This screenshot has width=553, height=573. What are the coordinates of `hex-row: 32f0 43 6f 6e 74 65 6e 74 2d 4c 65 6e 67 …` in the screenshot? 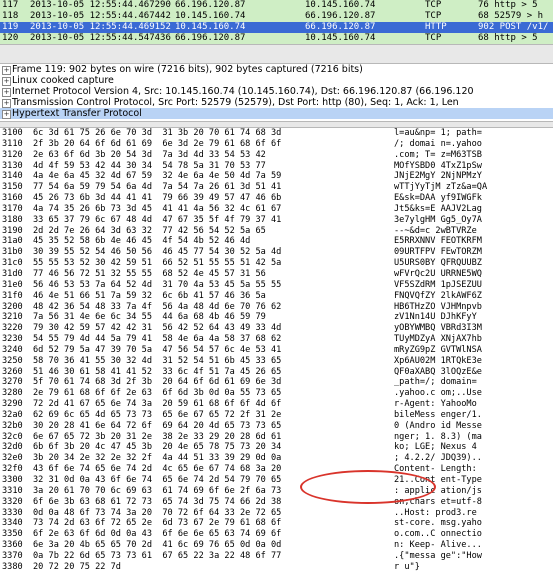 It's located at (276, 469).